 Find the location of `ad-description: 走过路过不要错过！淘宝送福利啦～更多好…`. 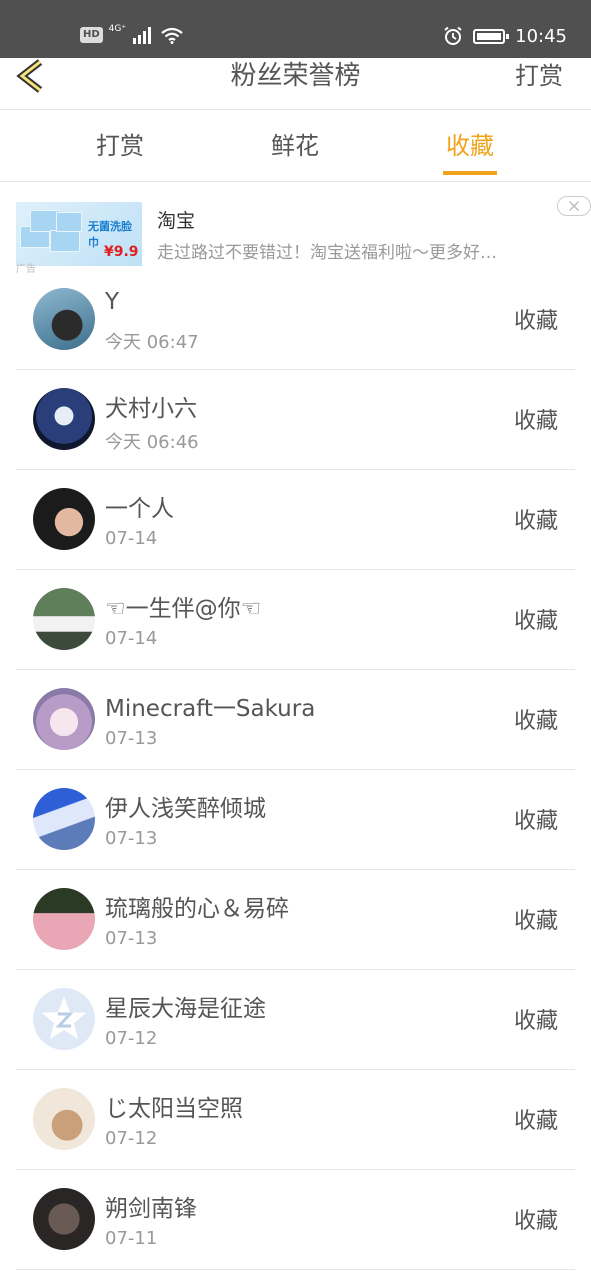

ad-description: 走过路过不要错过！淘宝送福利啦～更多好… is located at coordinates (327, 253).